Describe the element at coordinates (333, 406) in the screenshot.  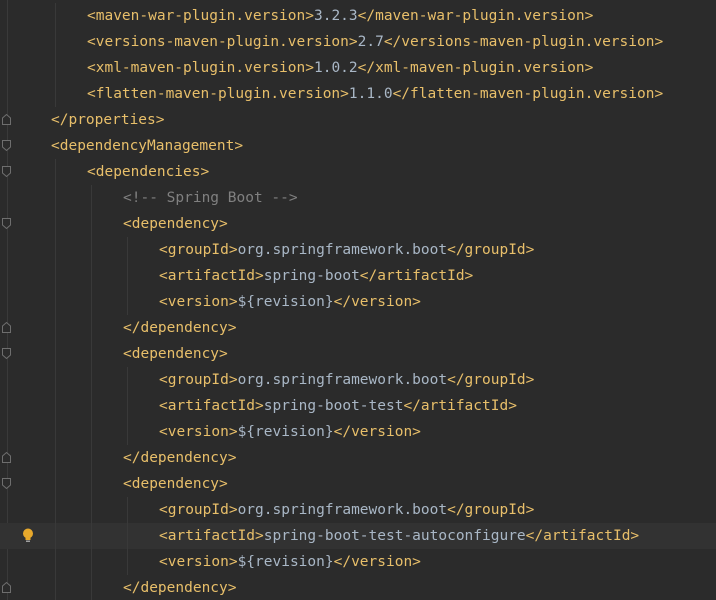
I see `xml-text-token: spring-boot-test` at that location.